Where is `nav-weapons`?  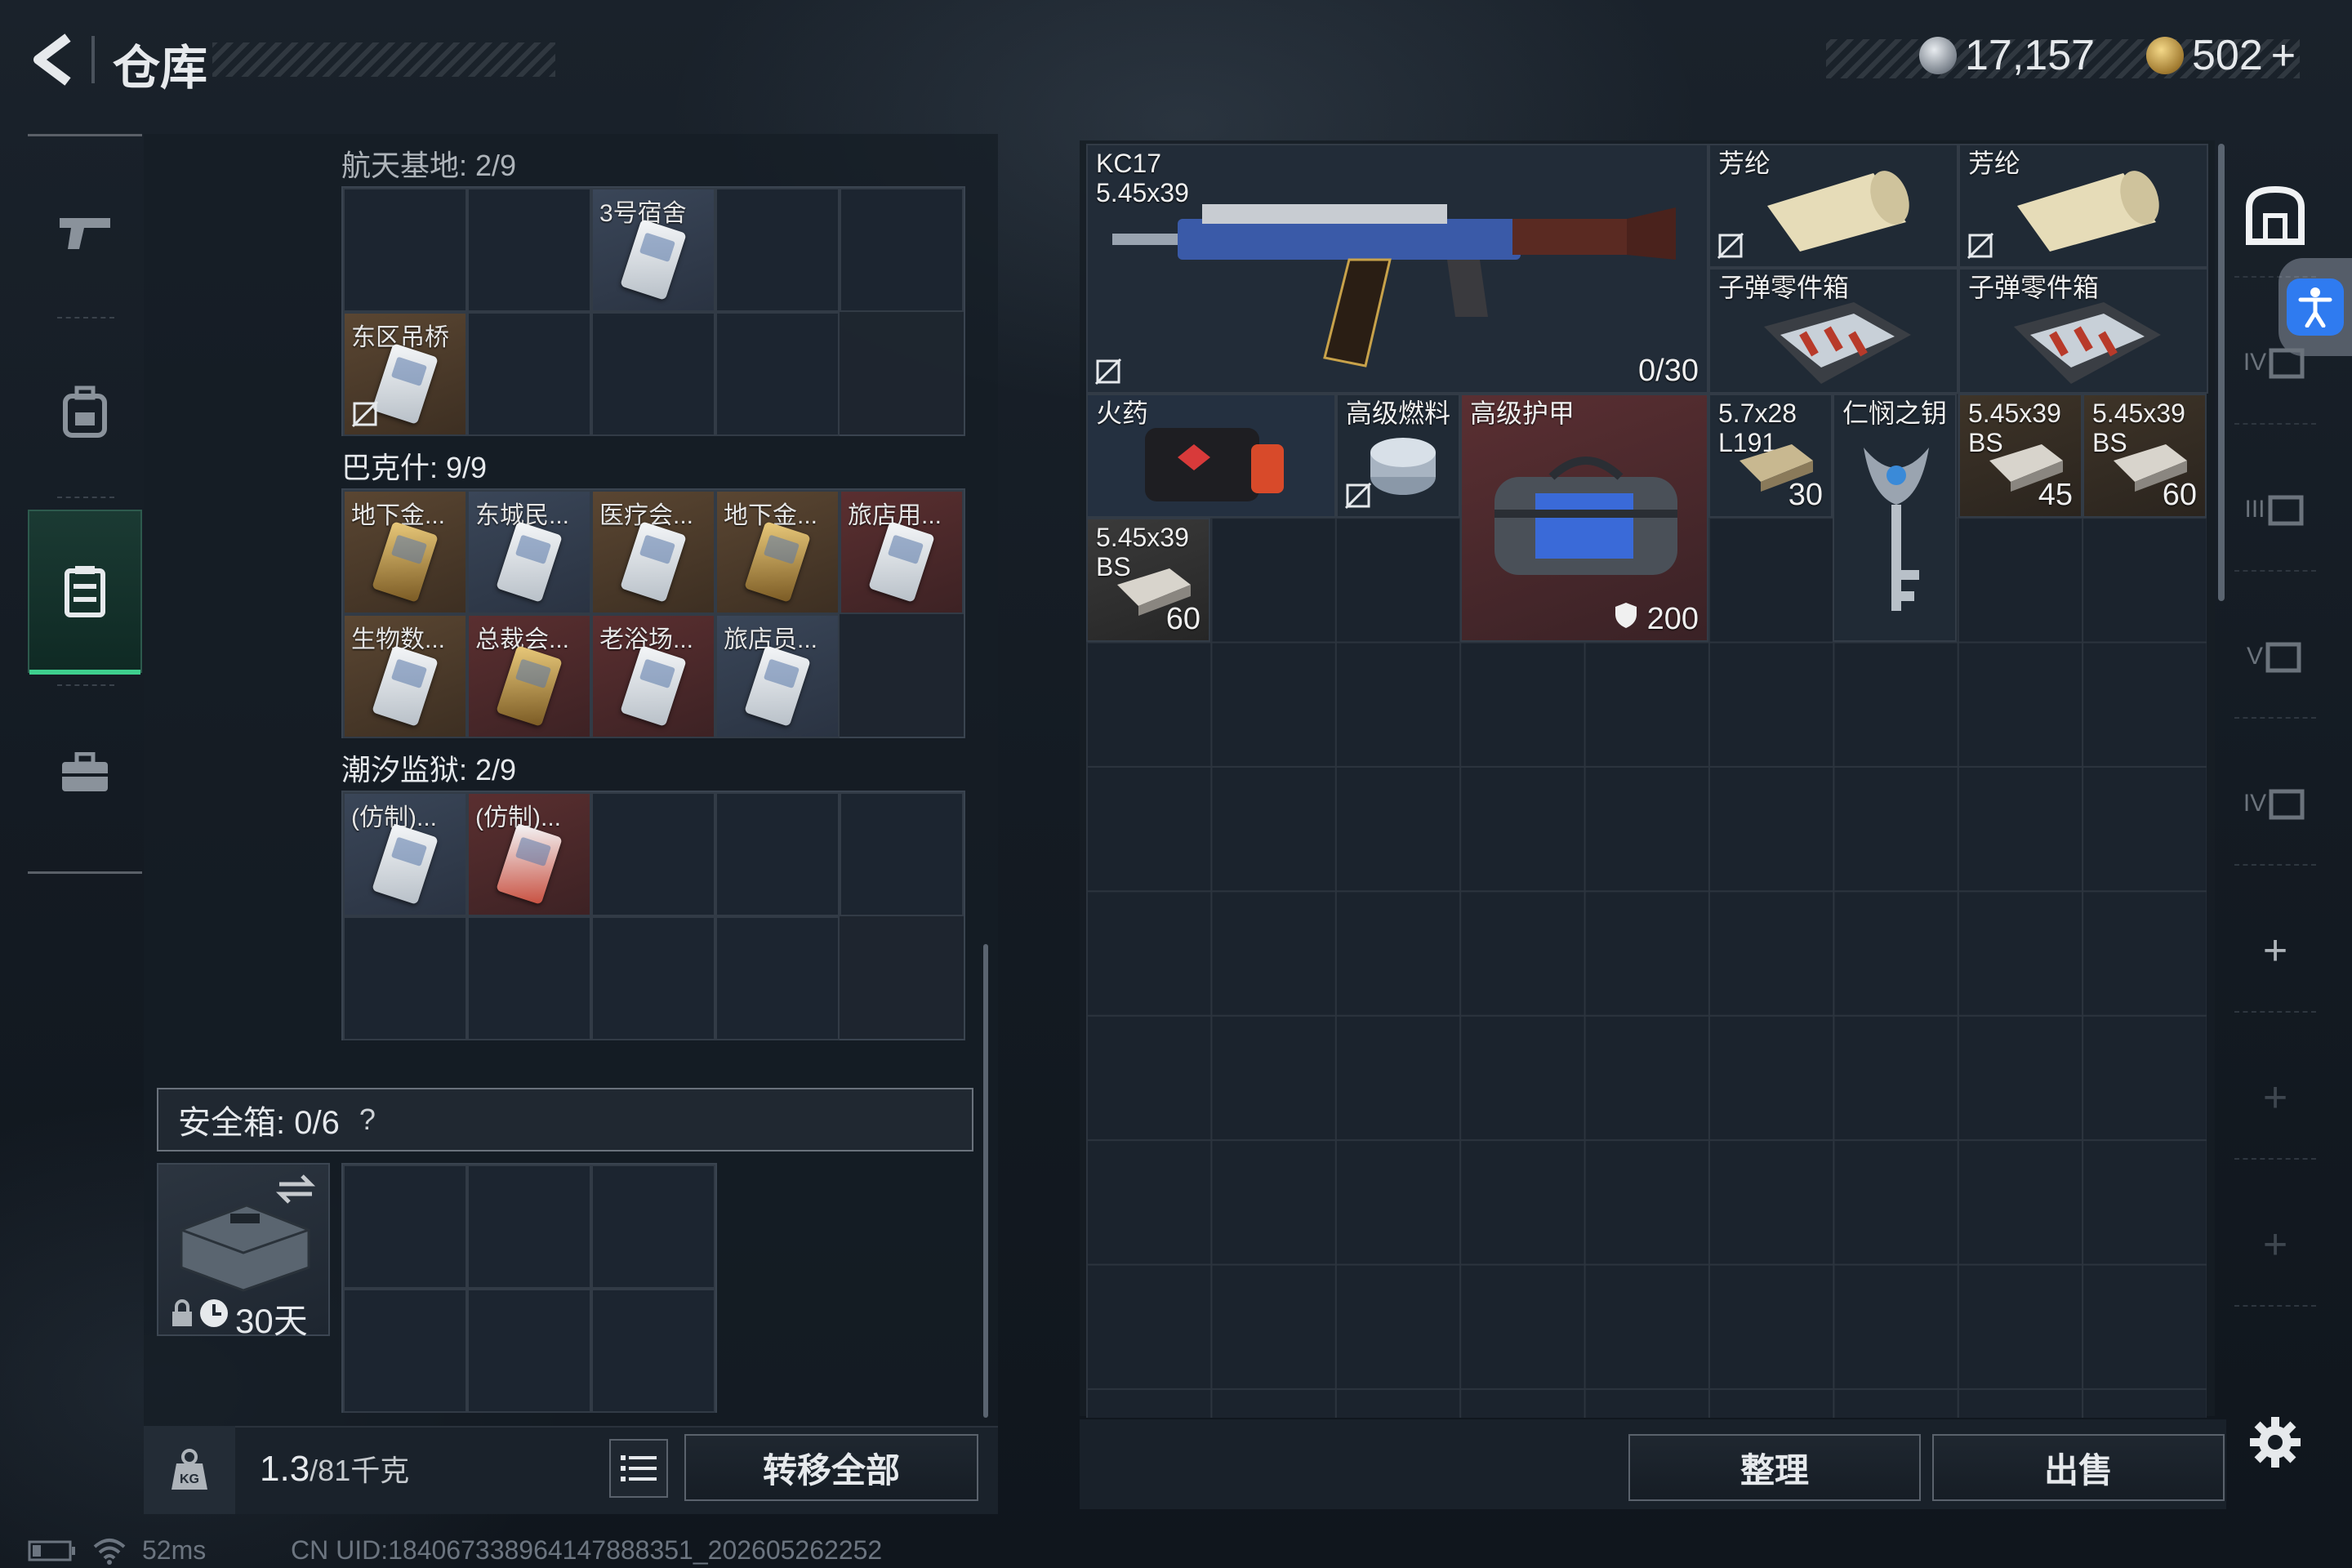 nav-weapons is located at coordinates (85, 232).